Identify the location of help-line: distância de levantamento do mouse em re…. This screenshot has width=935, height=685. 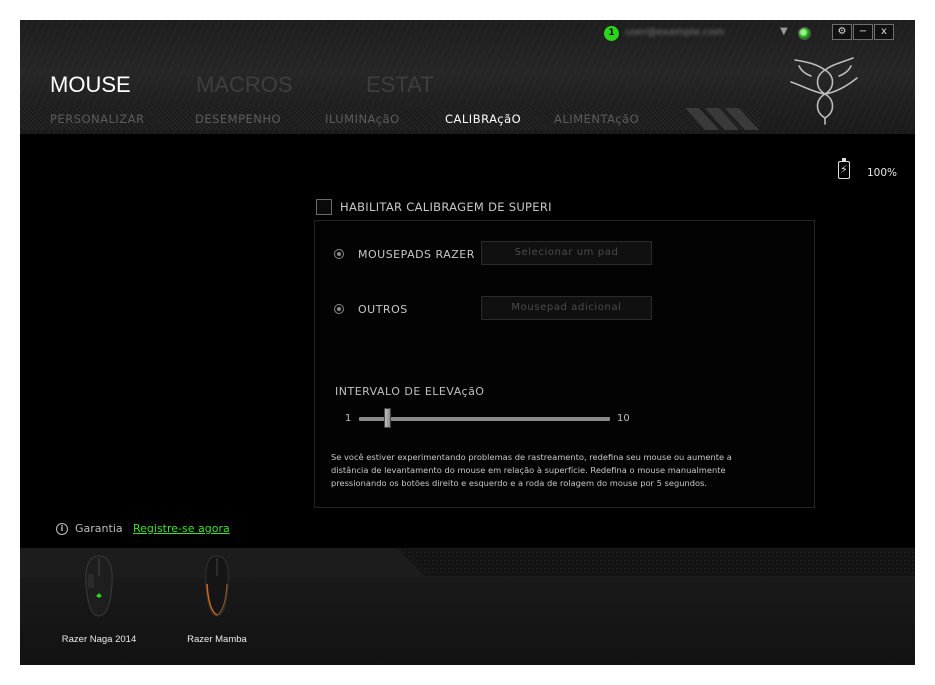
(528, 470).